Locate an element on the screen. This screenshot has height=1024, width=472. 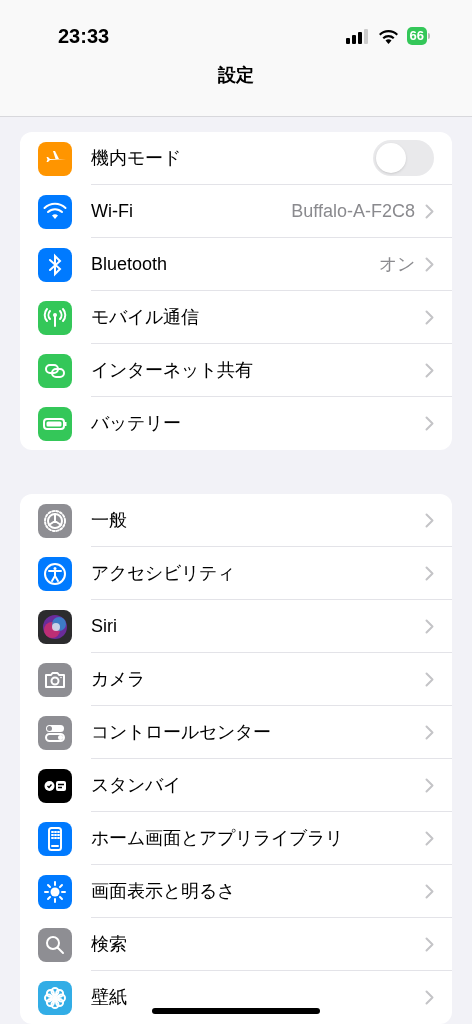
row-label: 機内モード is located at coordinates (136, 158).